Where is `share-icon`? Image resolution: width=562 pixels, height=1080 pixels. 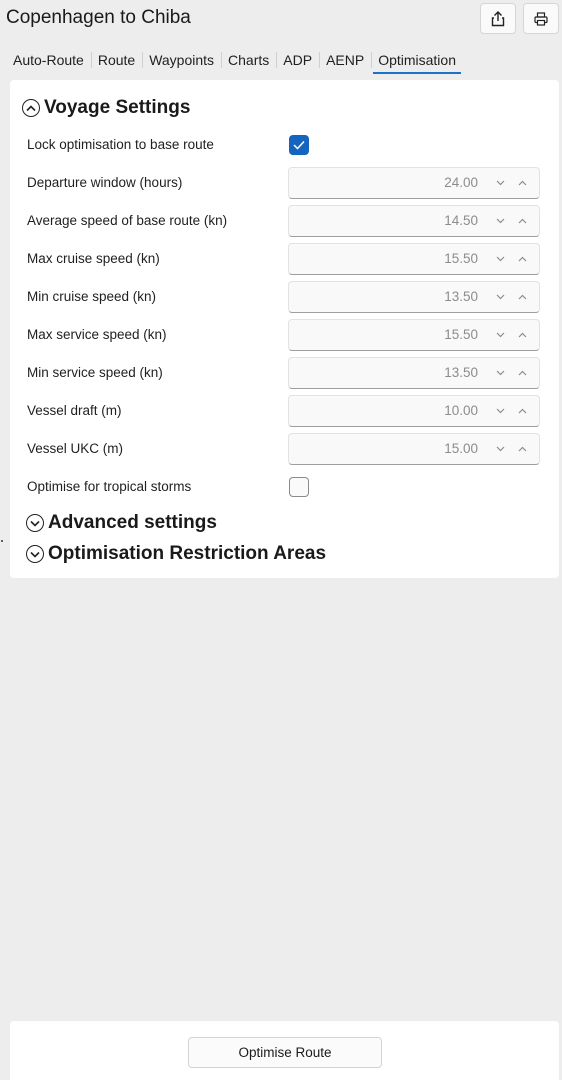 share-icon is located at coordinates (498, 18).